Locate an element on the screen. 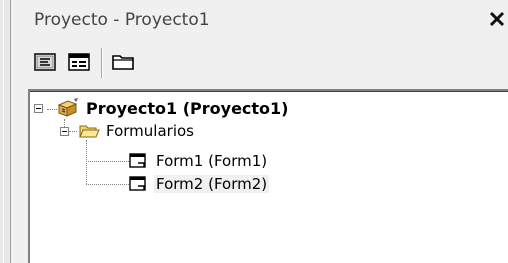 This screenshot has height=263, width=508. view-object-button is located at coordinates (79, 62).